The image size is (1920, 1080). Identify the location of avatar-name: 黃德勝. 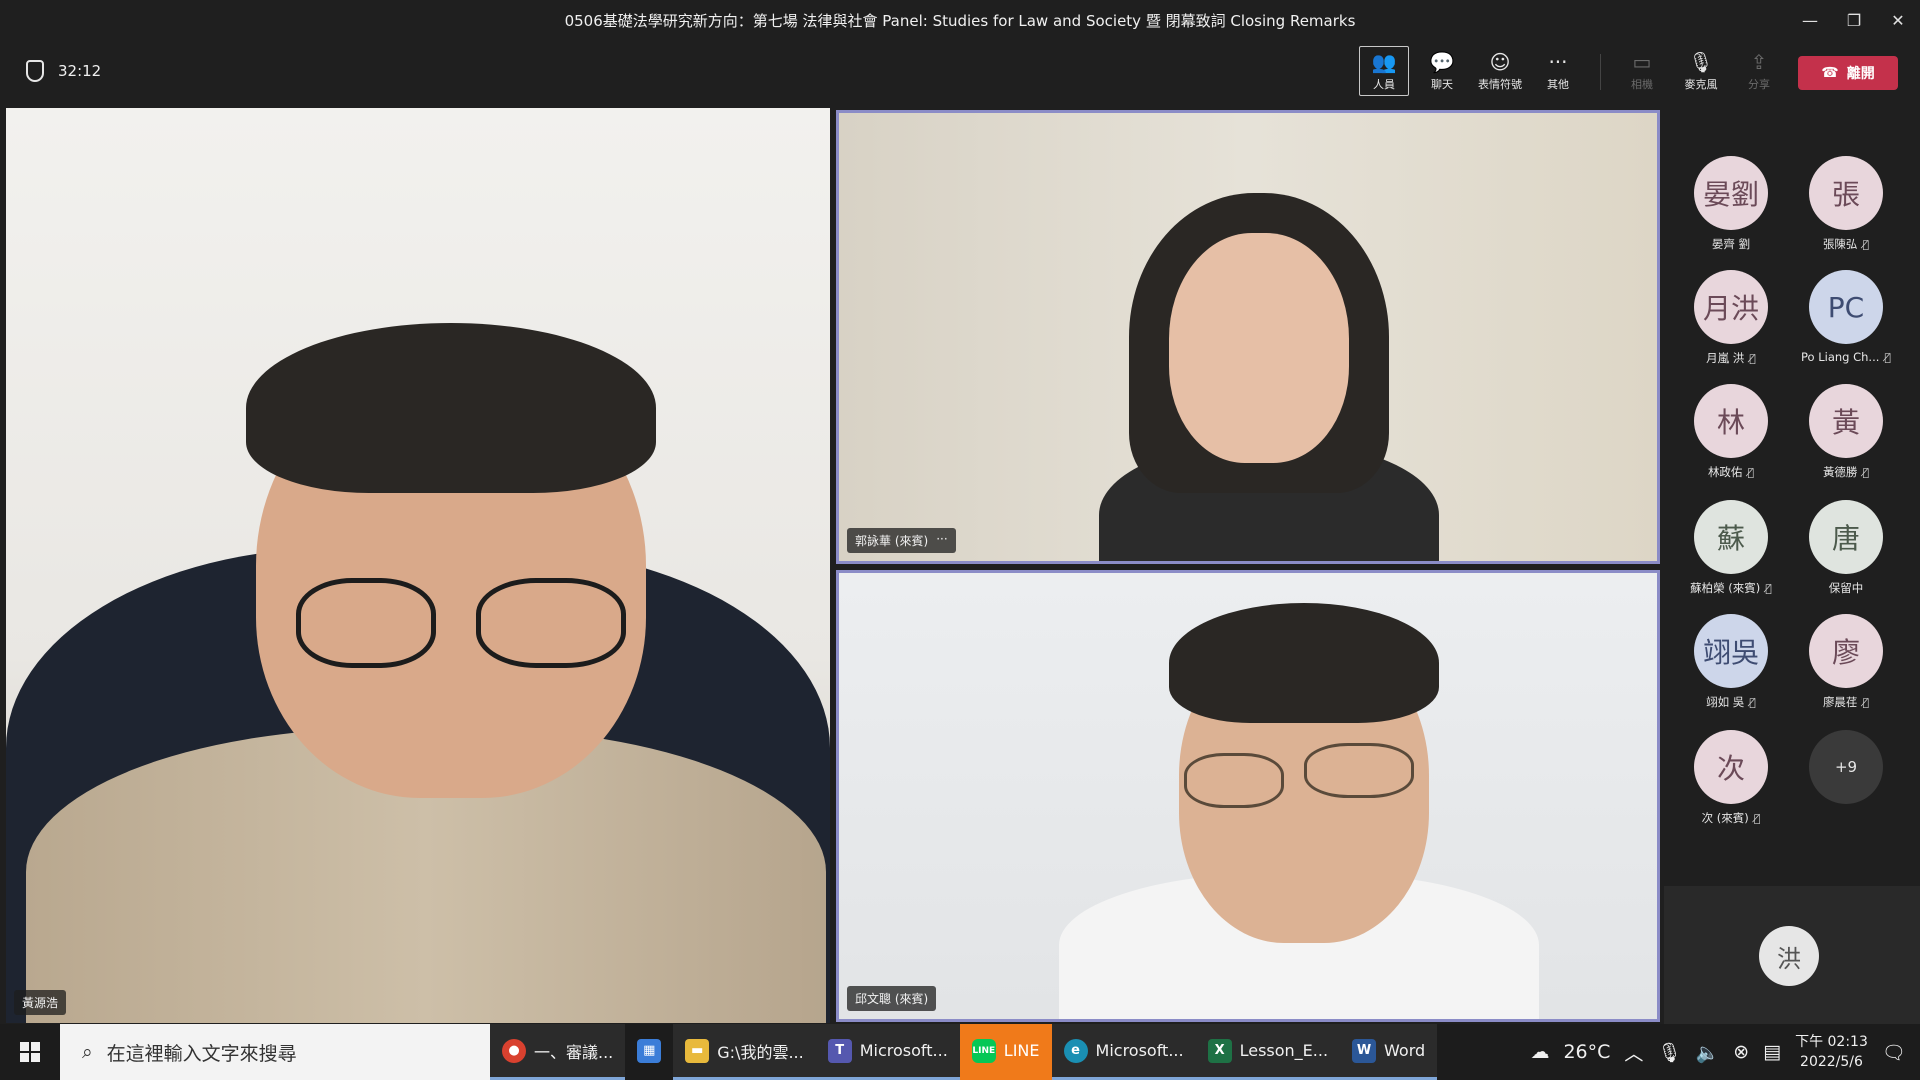
(1840, 472).